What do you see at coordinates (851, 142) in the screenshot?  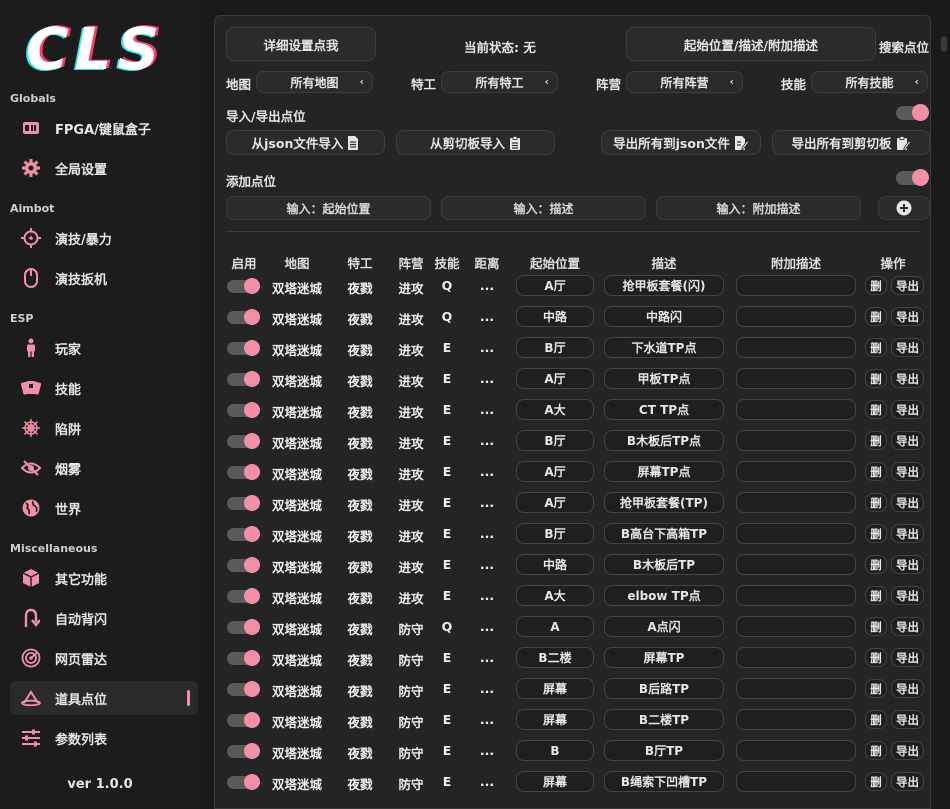 I see `export-clipboard-button: 导出所有到剪切板` at bounding box center [851, 142].